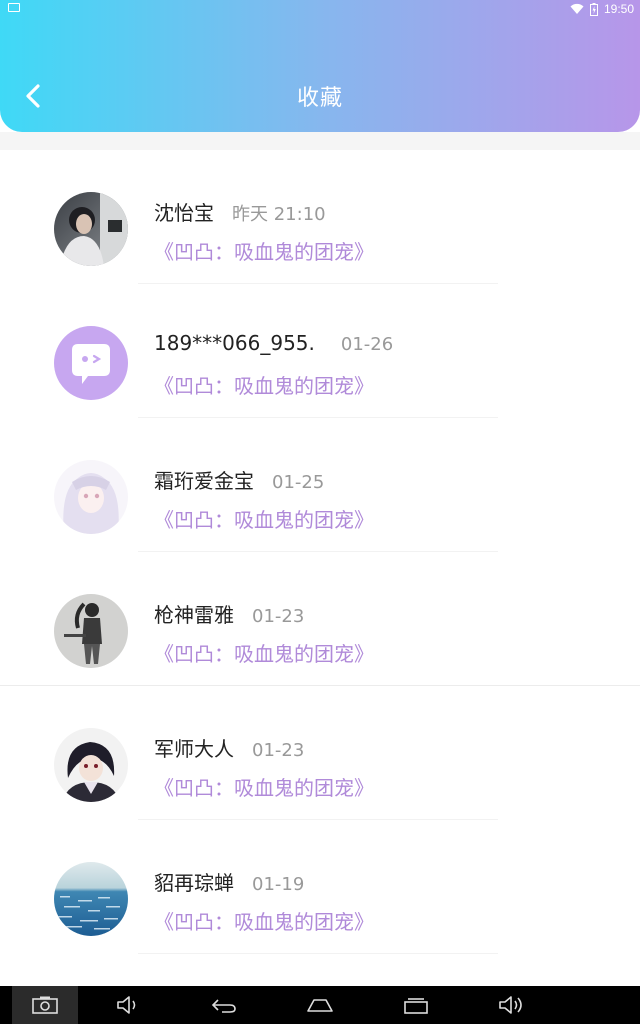 This screenshot has width=640, height=1024. What do you see at coordinates (320, 753) in the screenshot?
I see `list-item: 军师大人 01-23 《凹凸：吸血鬼的团宠》` at bounding box center [320, 753].